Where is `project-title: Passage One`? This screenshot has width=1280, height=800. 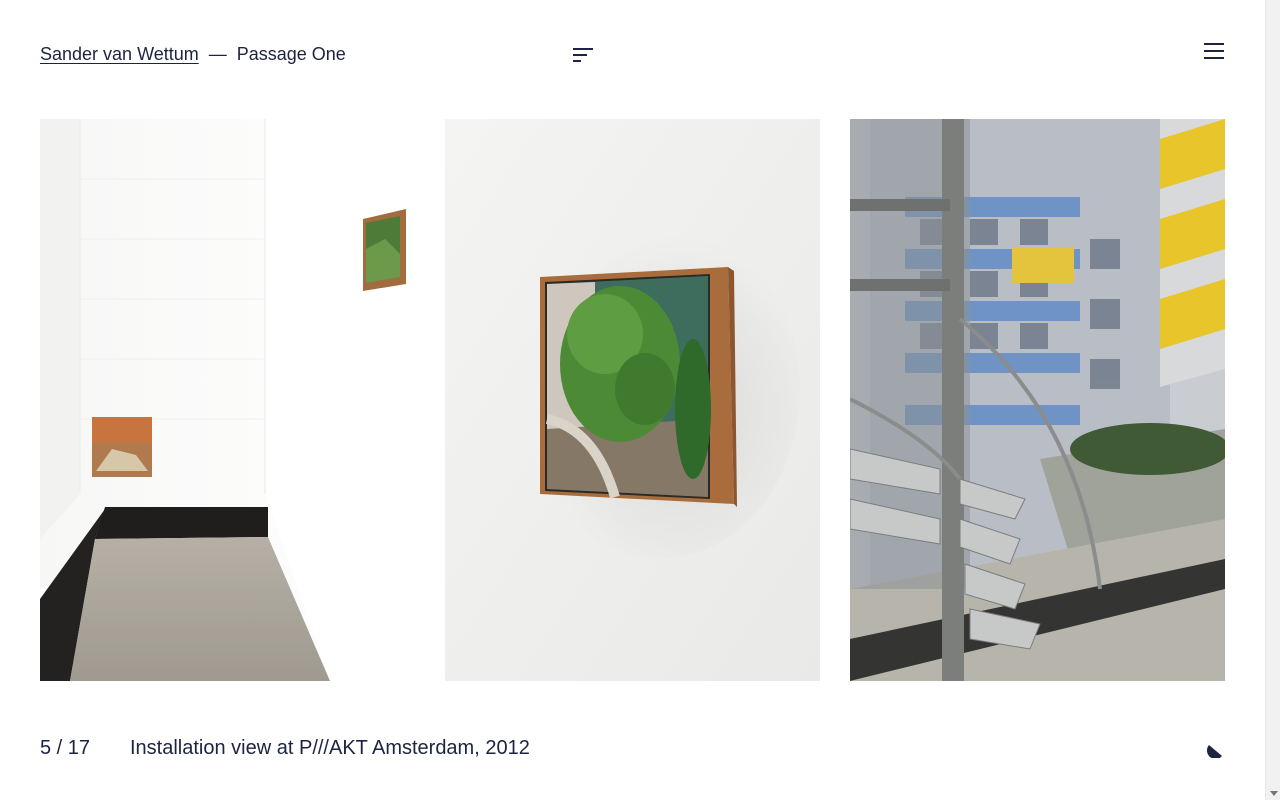 project-title: Passage One is located at coordinates (291, 54).